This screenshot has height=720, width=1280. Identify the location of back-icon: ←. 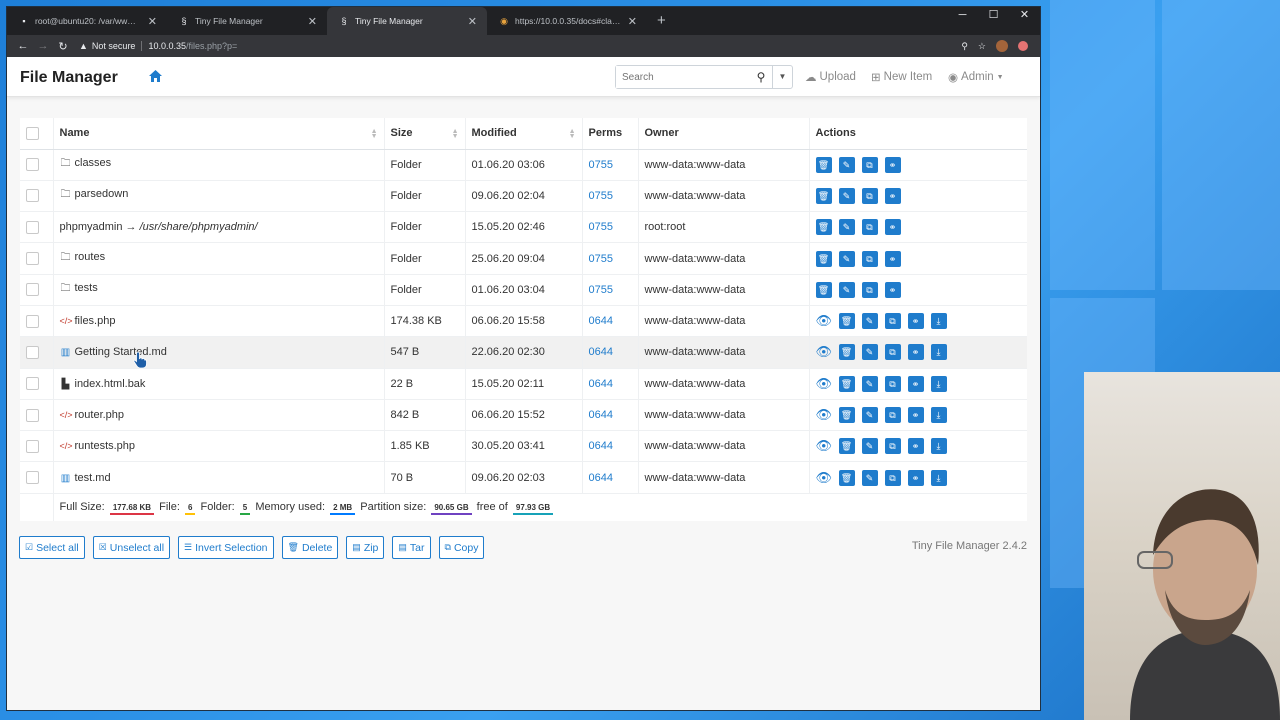
(23, 46).